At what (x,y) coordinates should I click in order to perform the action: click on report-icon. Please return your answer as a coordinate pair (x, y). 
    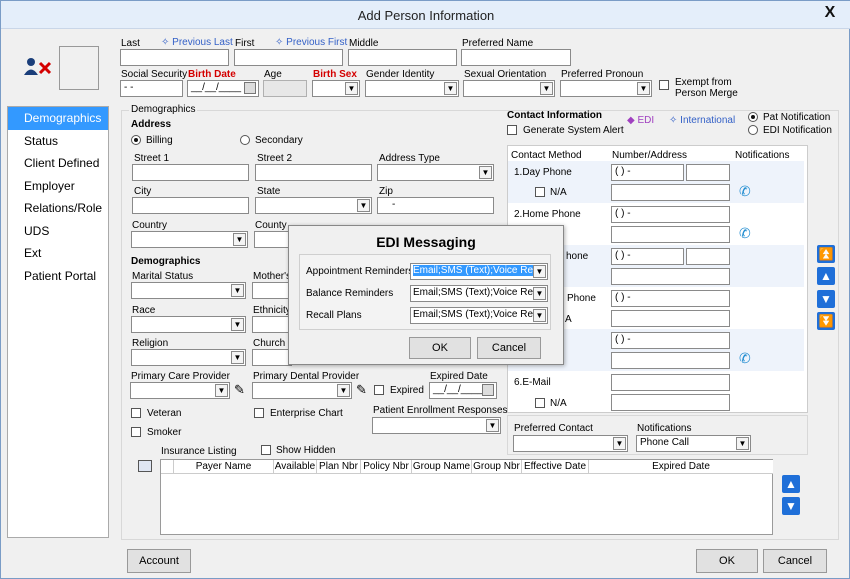
    Looking at the image, I should click on (145, 466).